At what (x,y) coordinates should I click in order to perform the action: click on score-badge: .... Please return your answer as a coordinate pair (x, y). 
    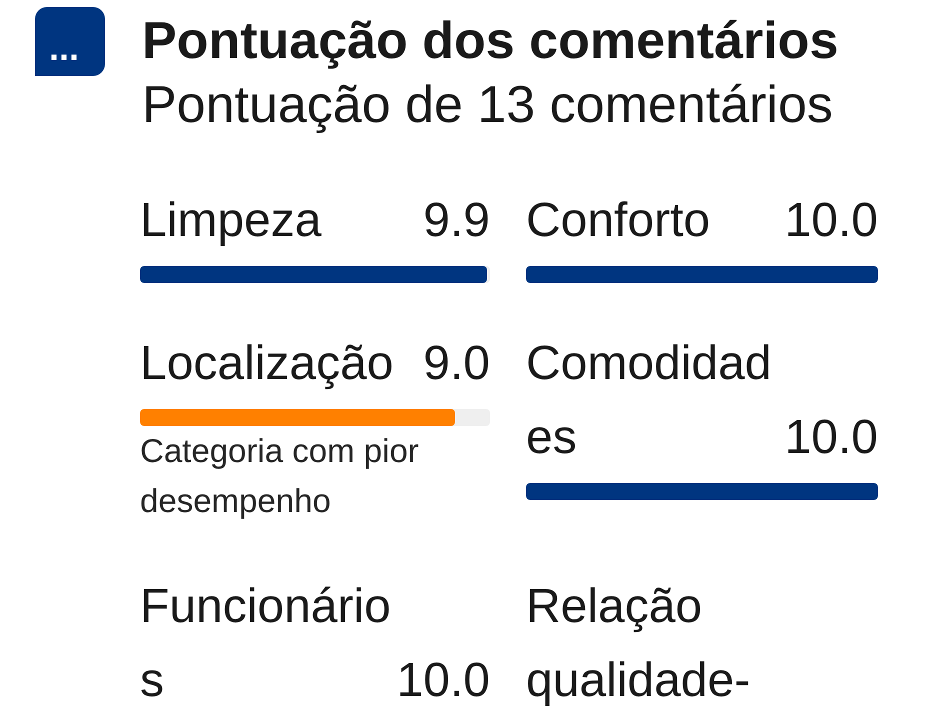
    Looking at the image, I should click on (70, 41).